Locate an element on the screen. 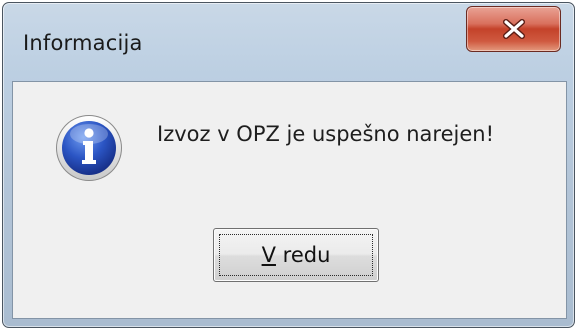 This screenshot has height=332, width=579. information-icon is located at coordinates (89, 148).